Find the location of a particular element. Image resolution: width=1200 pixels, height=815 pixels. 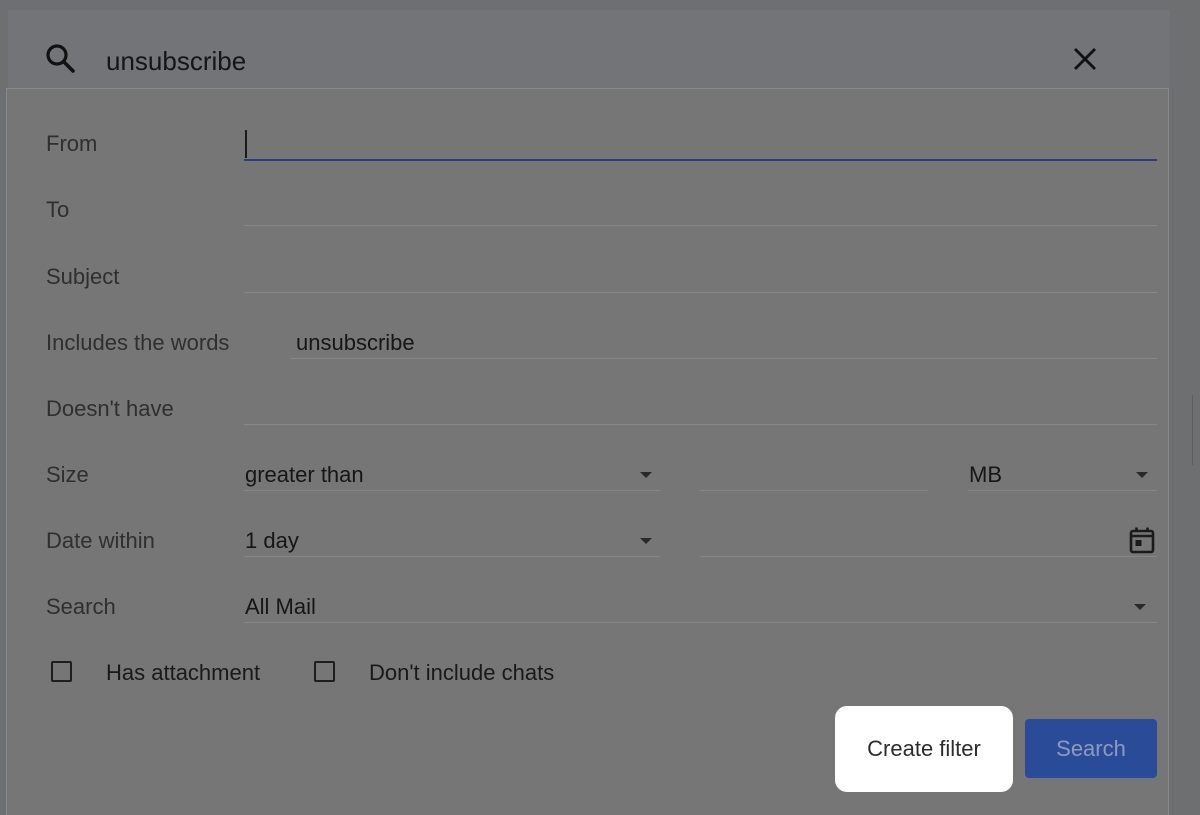

search-scope-label: Search is located at coordinates (81, 606).